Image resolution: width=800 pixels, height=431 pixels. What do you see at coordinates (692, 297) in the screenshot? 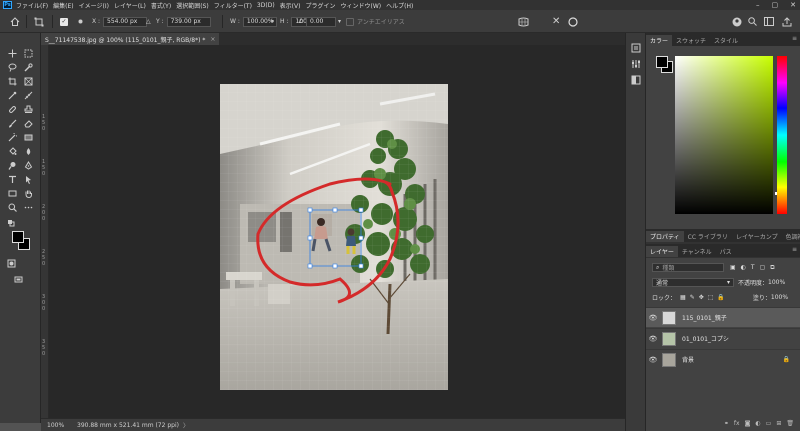
I see `lock-paint-icon: ✎` at bounding box center [692, 297].